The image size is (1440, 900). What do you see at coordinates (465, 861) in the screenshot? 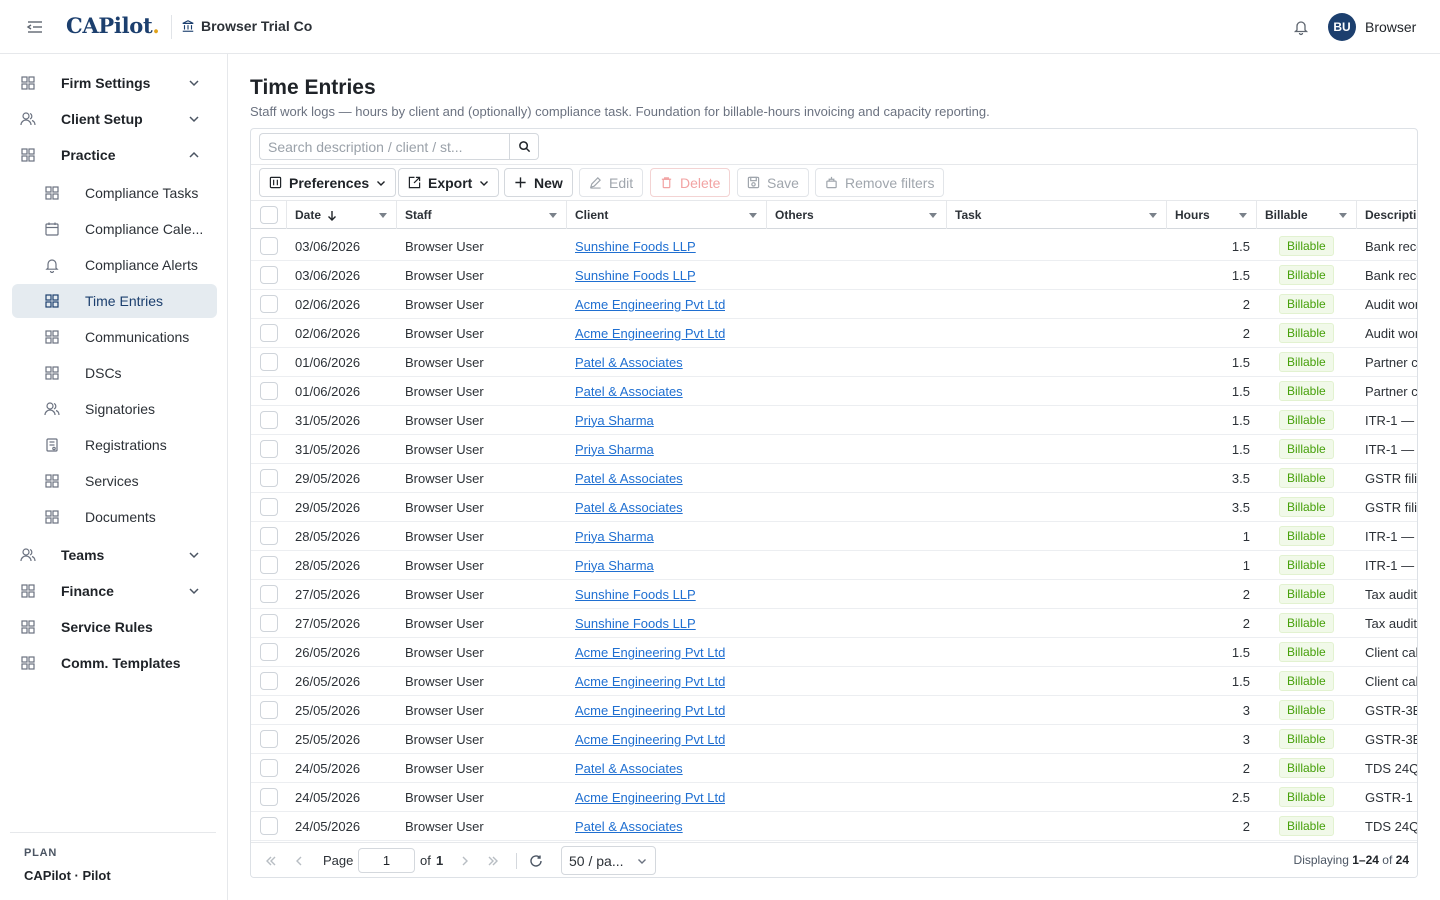
I see `next-page-icon` at bounding box center [465, 861].